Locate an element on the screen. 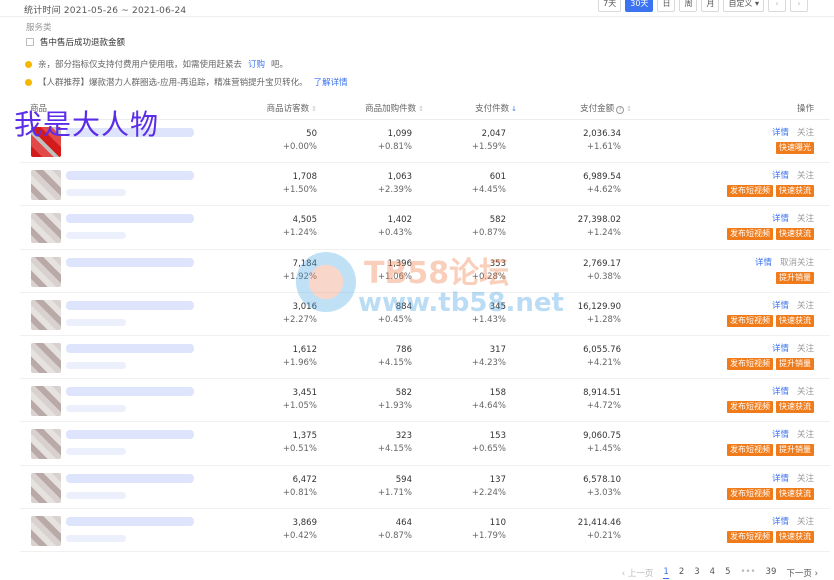 This screenshot has width=834, height=580. cart-change: +0.87% is located at coordinates (394, 535).